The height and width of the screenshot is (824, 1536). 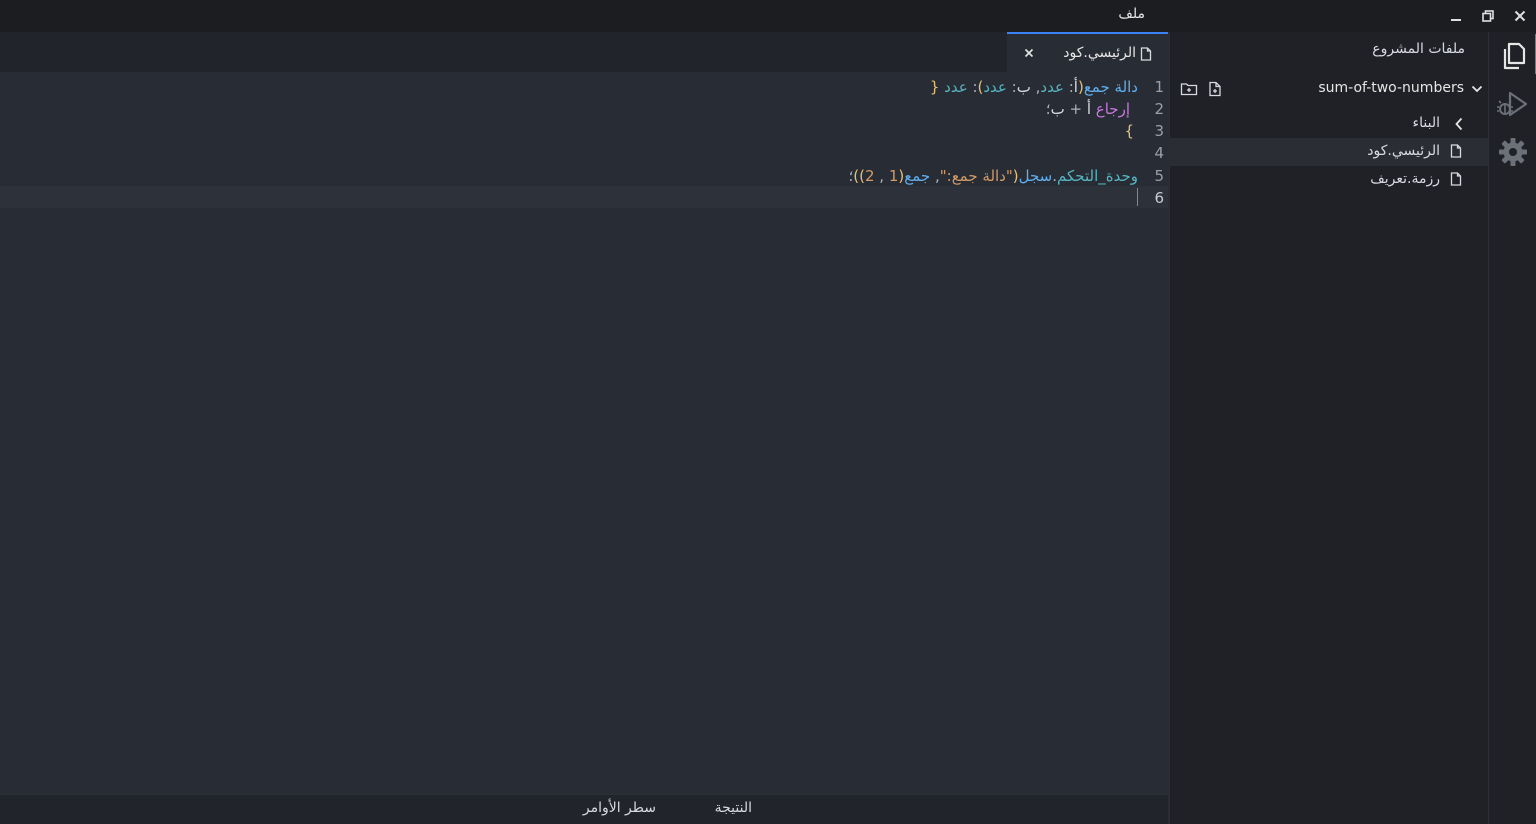 I want to click on new-folder-icon, so click(x=1189, y=89).